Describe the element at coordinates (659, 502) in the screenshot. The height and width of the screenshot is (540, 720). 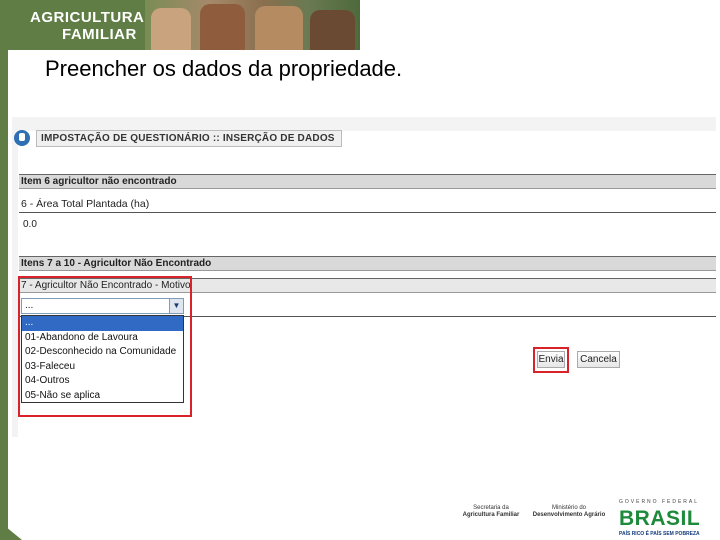
I see `governo-federal-label: GOVERNO FEDERAL` at that location.